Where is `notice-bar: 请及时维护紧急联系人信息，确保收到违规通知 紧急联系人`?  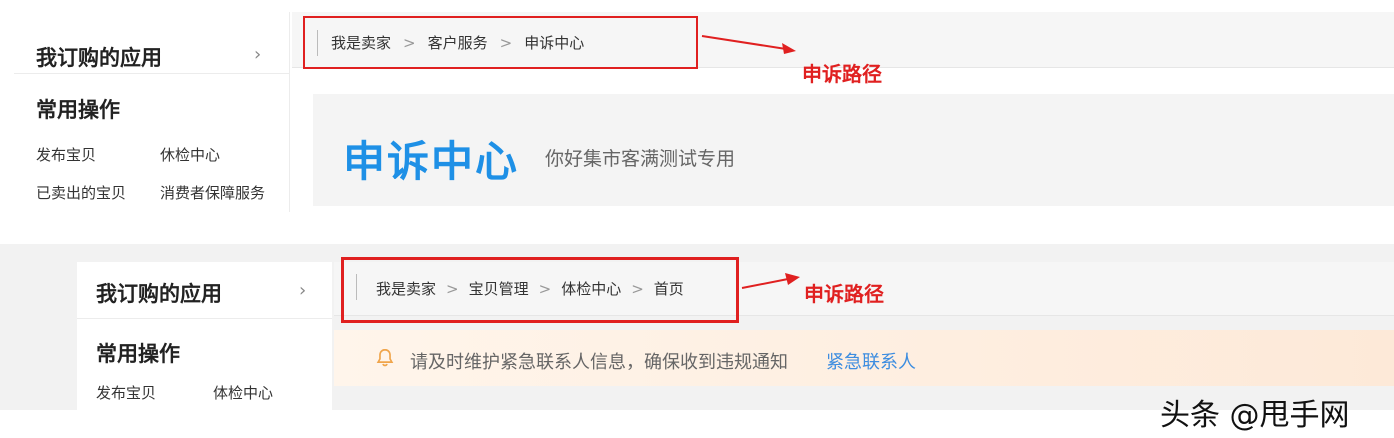
notice-bar: 请及时维护紧急联系人信息，确保收到违规通知 紧急联系人 is located at coordinates (864, 358).